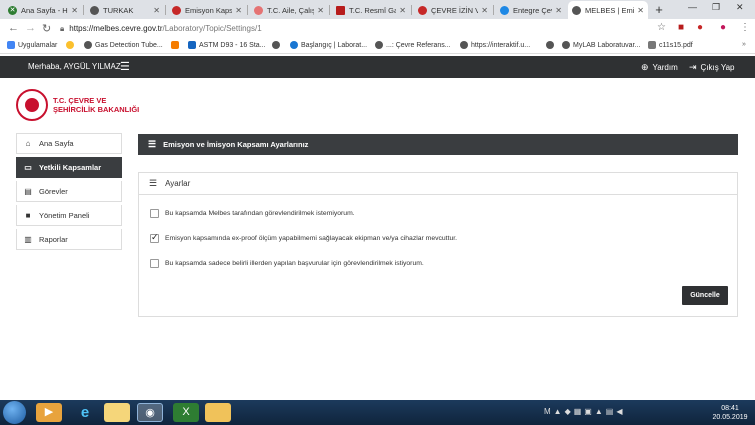 The image size is (755, 425). I want to click on chart-icon: ▥, so click(28, 239).